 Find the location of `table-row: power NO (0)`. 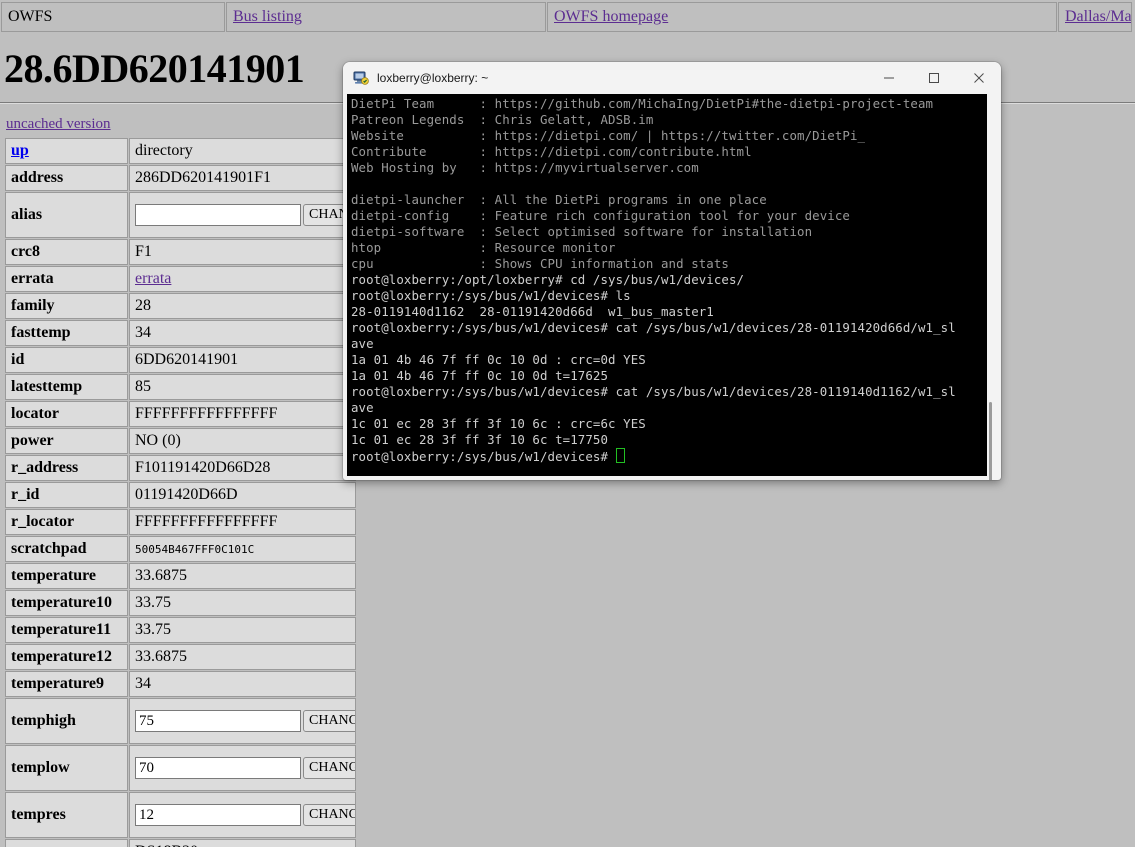

table-row: power NO (0) is located at coordinates (180, 441).